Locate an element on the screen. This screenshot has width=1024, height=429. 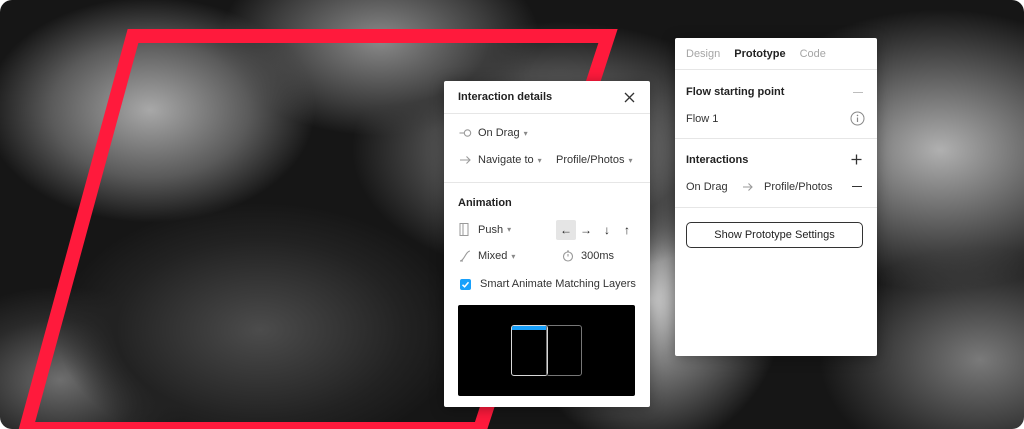
push-transition-icon is located at coordinates (465, 229).